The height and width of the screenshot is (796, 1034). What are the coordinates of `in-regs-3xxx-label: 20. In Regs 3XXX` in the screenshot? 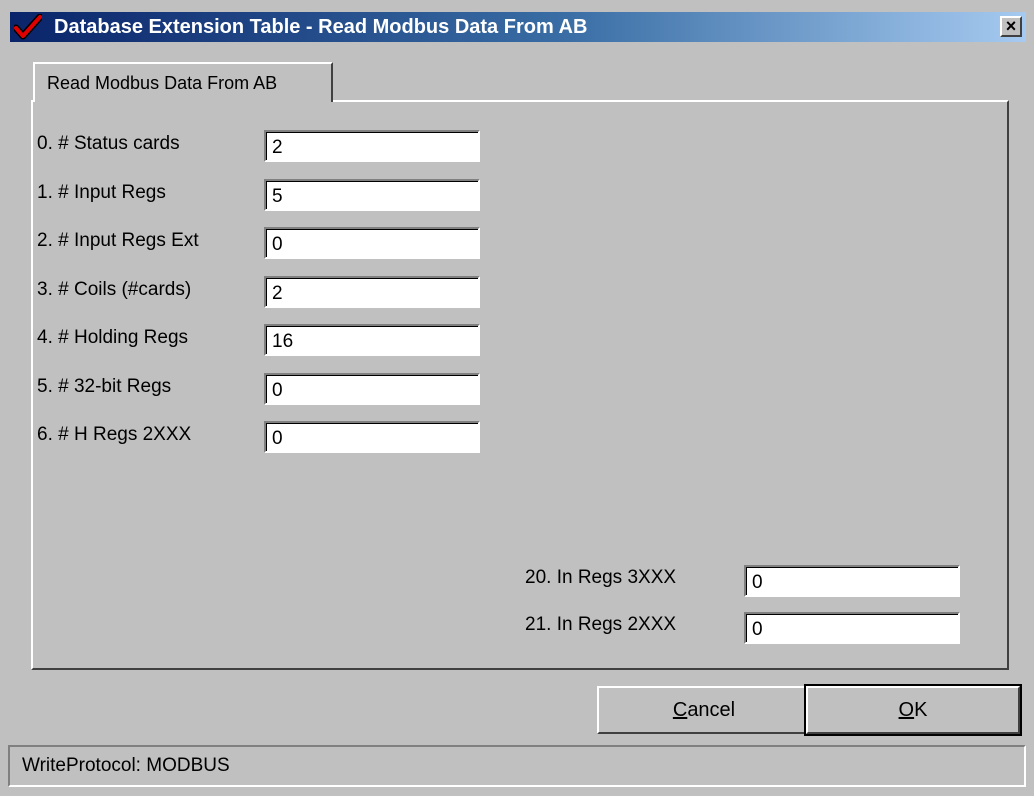 It's located at (601, 577).